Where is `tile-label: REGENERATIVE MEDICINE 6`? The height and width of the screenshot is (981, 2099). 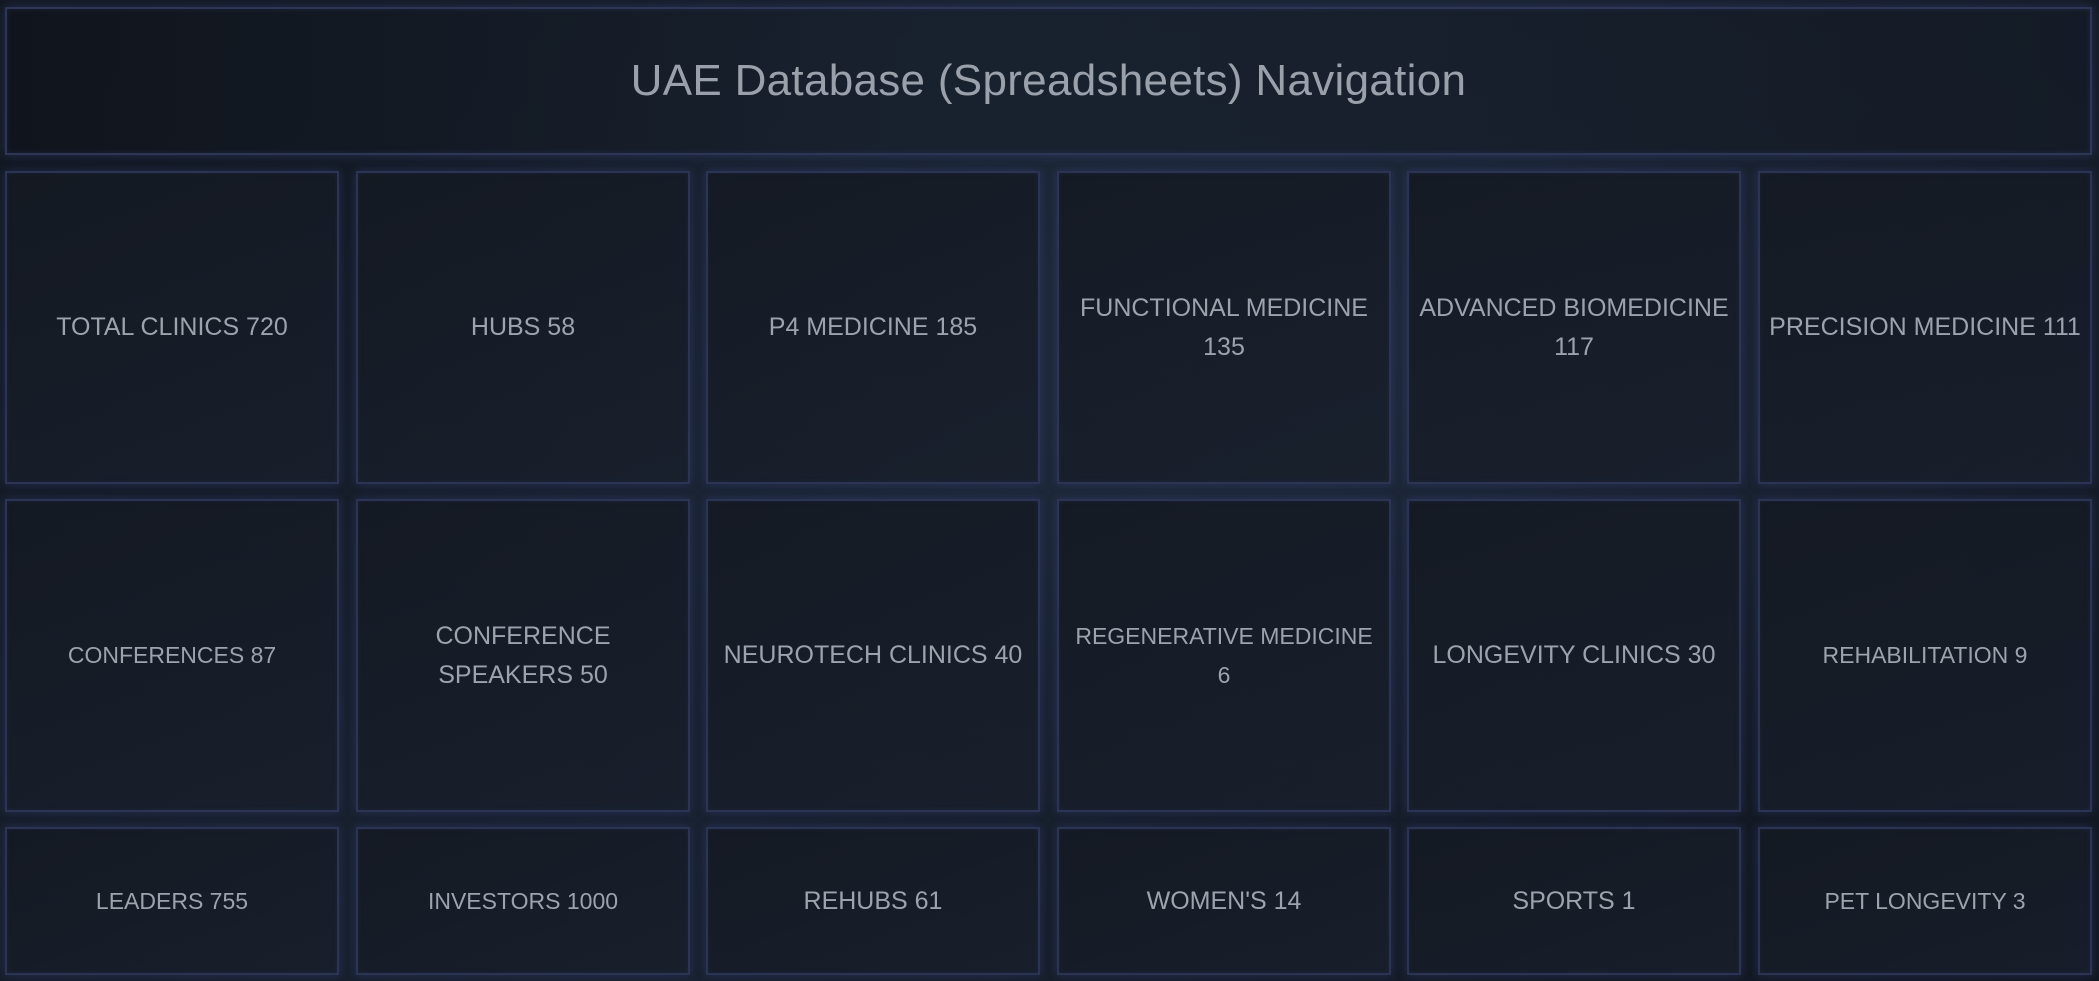 tile-label: REGENERATIVE MEDICINE 6 is located at coordinates (1224, 655).